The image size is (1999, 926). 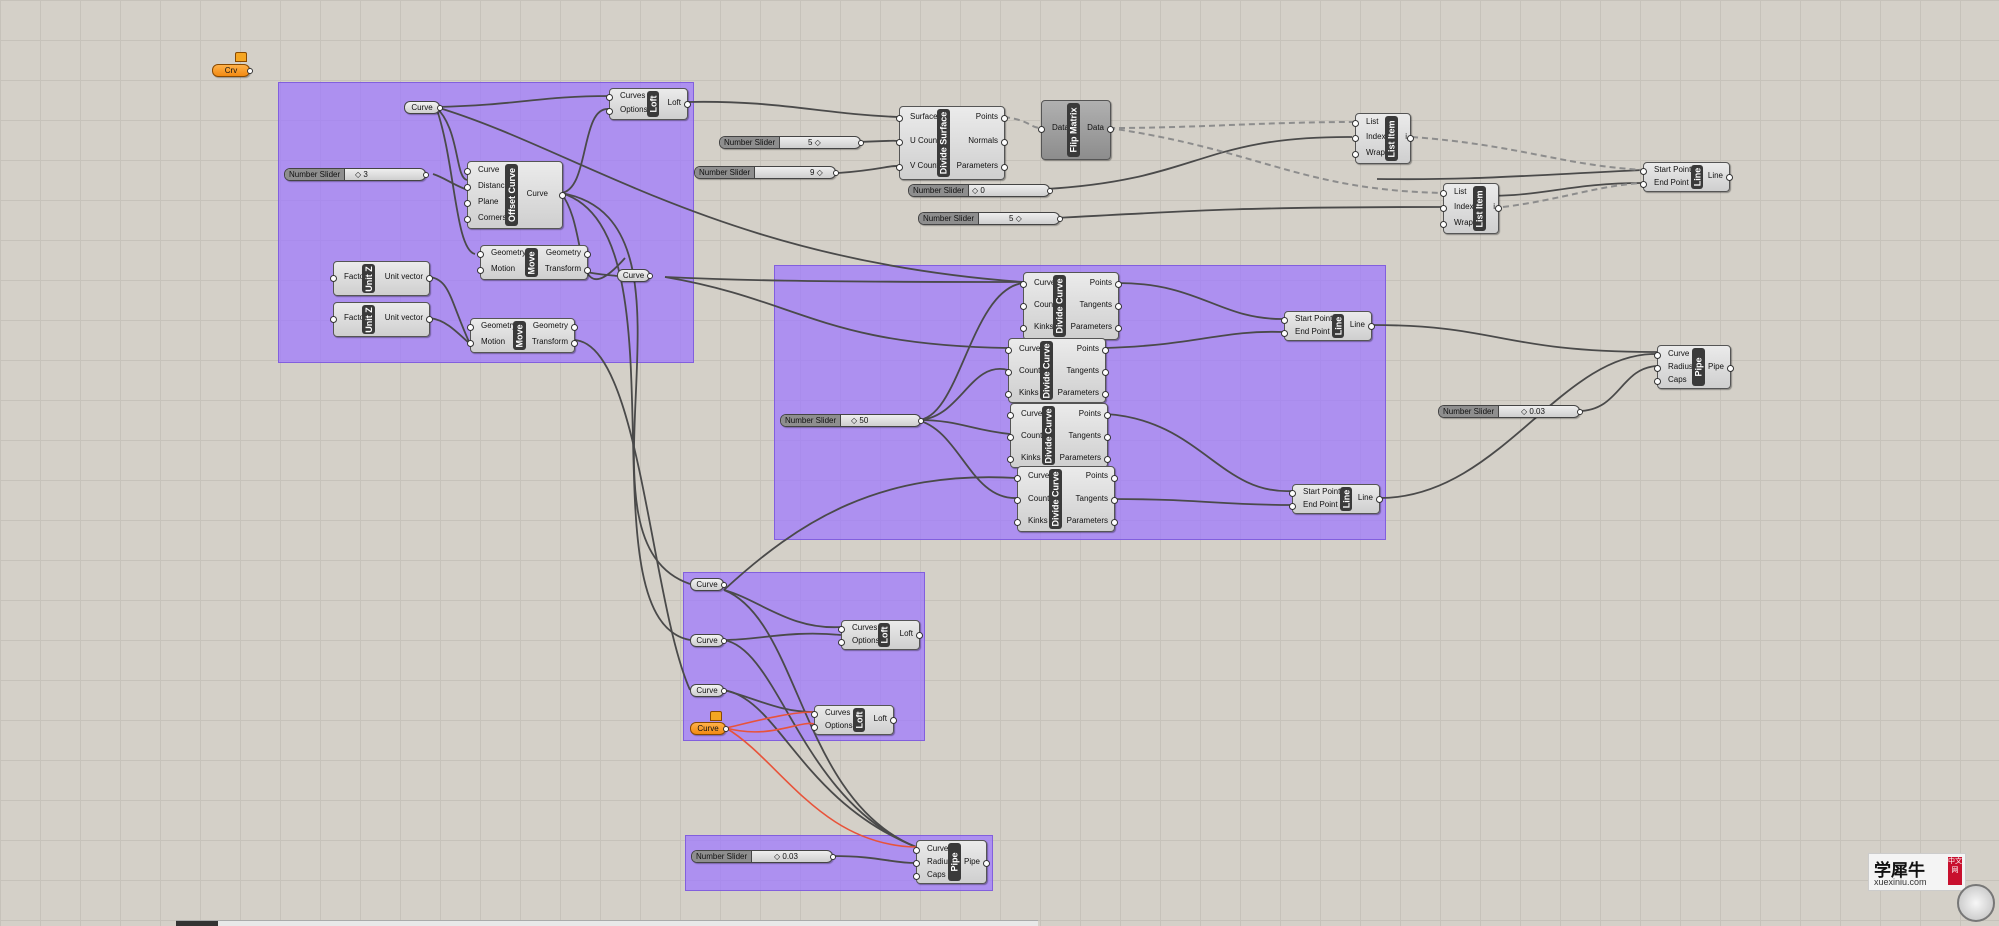 What do you see at coordinates (1080, 457) in the screenshot?
I see `divcrv3-output-parameters: Parameters` at bounding box center [1080, 457].